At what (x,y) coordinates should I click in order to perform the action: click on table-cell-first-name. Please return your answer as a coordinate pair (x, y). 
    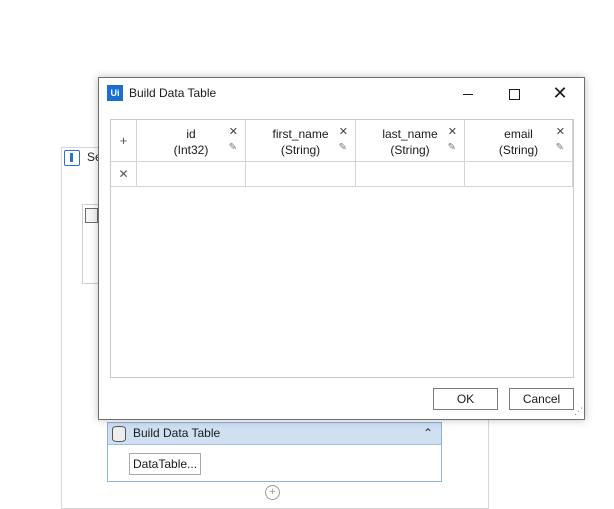
    Looking at the image, I should click on (301, 174).